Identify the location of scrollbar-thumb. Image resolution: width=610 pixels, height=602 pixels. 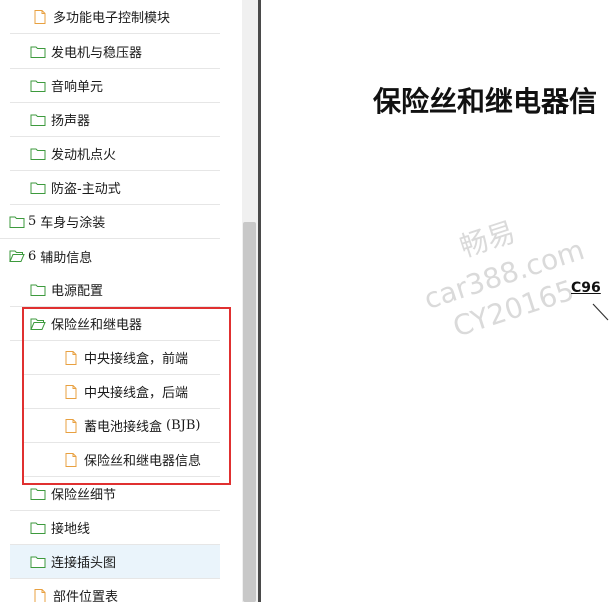
(249, 412).